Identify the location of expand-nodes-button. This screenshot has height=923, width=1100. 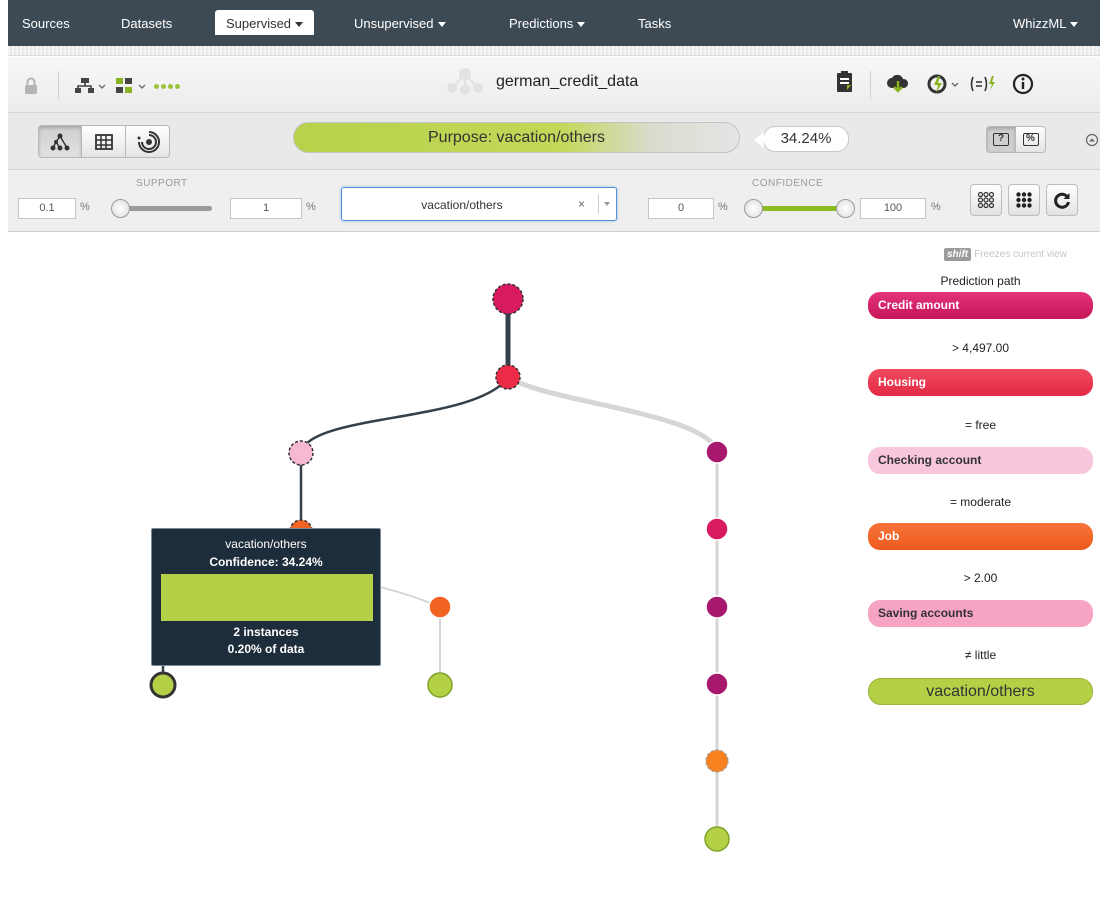
(986, 200).